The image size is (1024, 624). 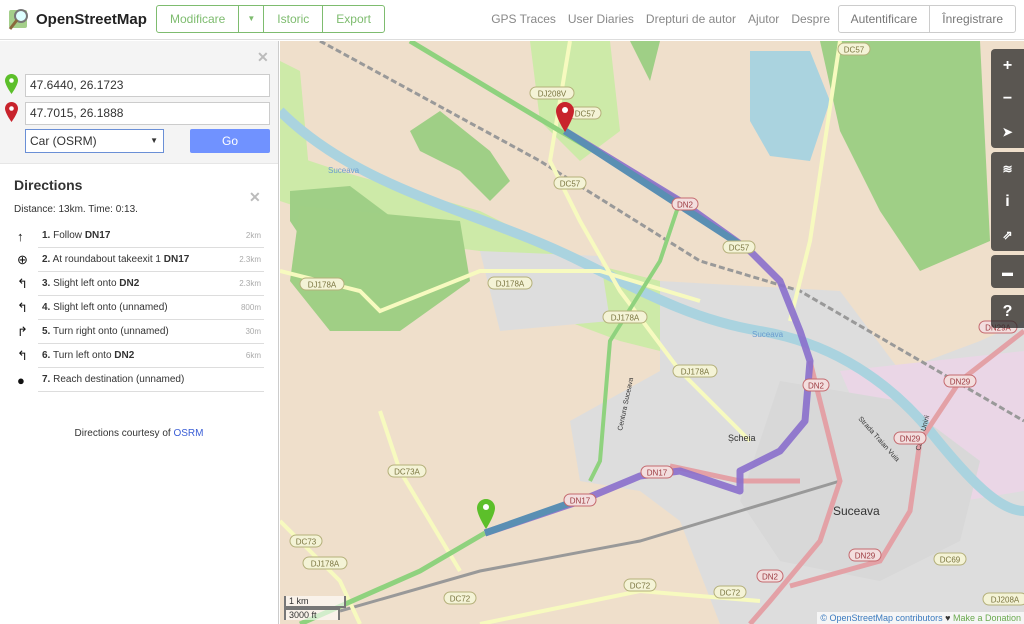 What do you see at coordinates (76, 235) in the screenshot?
I see `step-instruction: 1. Follow DN17` at bounding box center [76, 235].